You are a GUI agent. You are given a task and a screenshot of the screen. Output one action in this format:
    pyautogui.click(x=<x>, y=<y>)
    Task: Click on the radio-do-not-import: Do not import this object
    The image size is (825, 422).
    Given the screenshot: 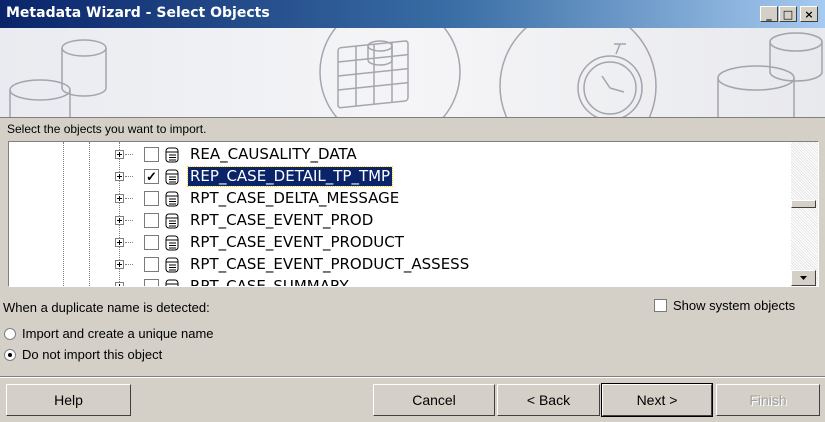 What is the action you would take?
    pyautogui.click(x=83, y=354)
    